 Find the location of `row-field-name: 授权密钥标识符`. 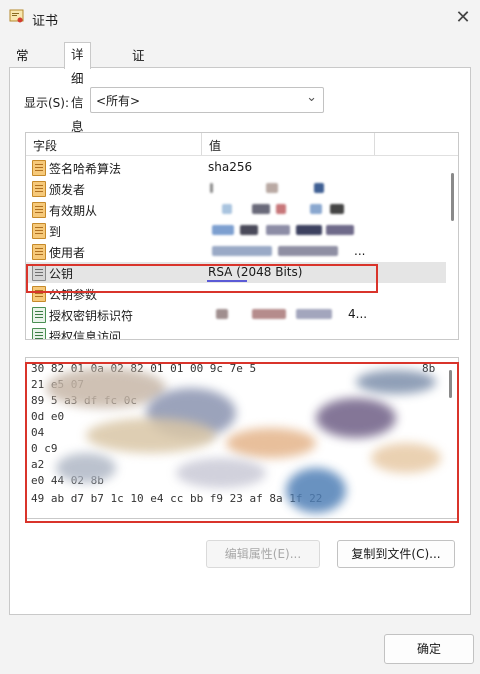

row-field-name: 授权密钥标识符 is located at coordinates (91, 316).